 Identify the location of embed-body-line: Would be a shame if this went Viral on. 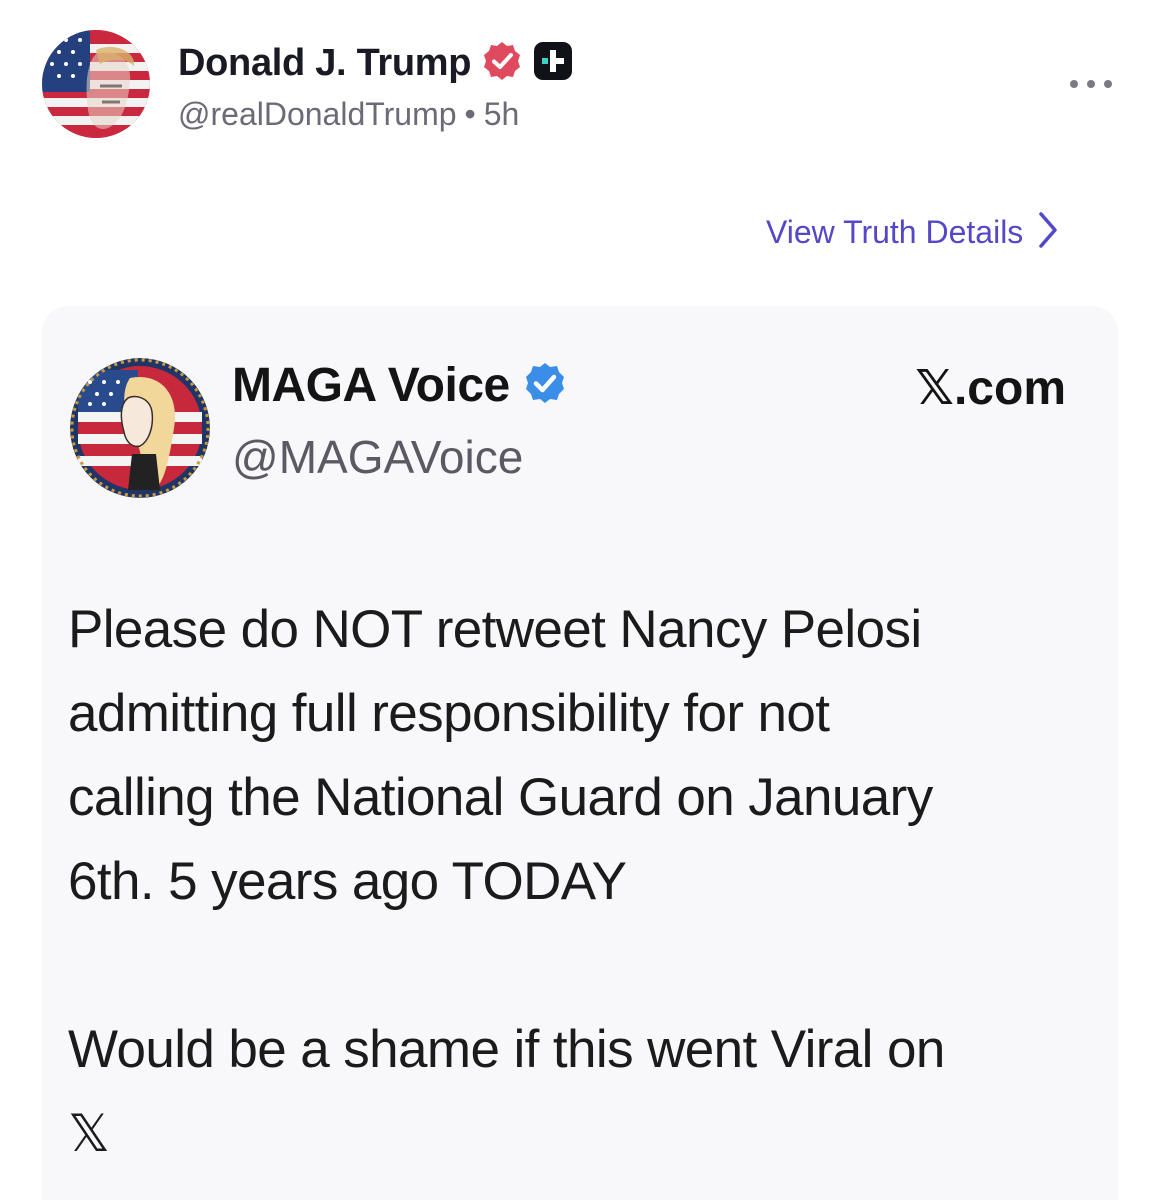
(506, 1049).